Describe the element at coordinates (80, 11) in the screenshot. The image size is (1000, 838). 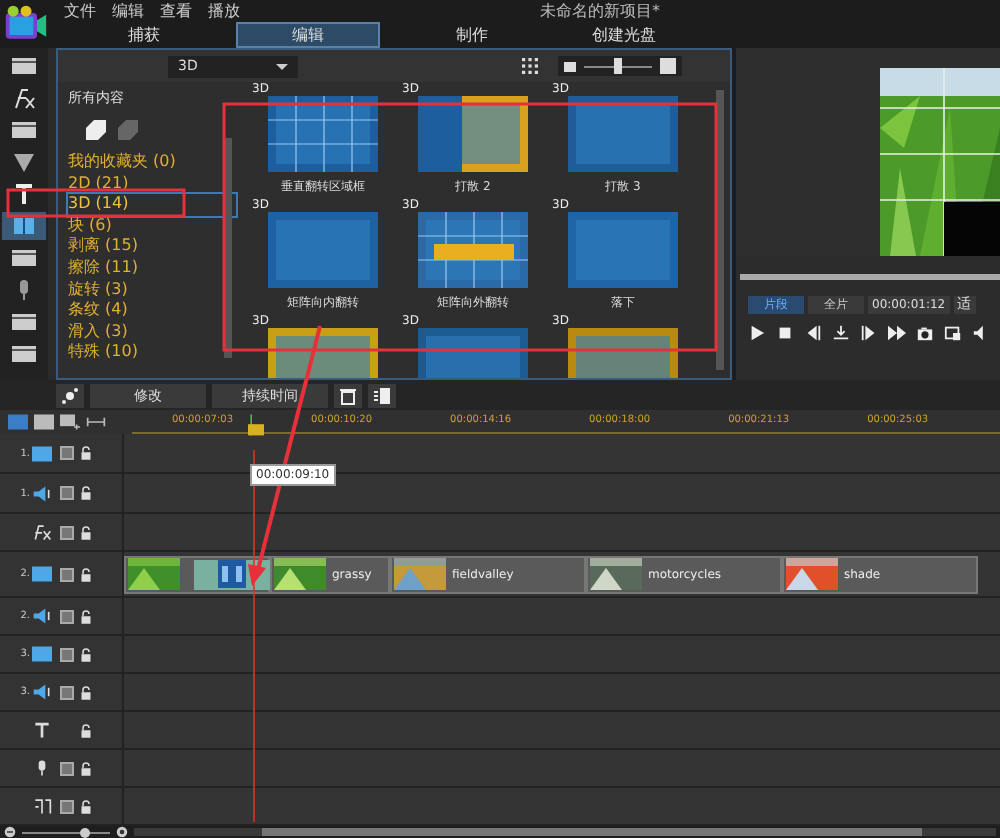
I see `menu-item: 文件` at that location.